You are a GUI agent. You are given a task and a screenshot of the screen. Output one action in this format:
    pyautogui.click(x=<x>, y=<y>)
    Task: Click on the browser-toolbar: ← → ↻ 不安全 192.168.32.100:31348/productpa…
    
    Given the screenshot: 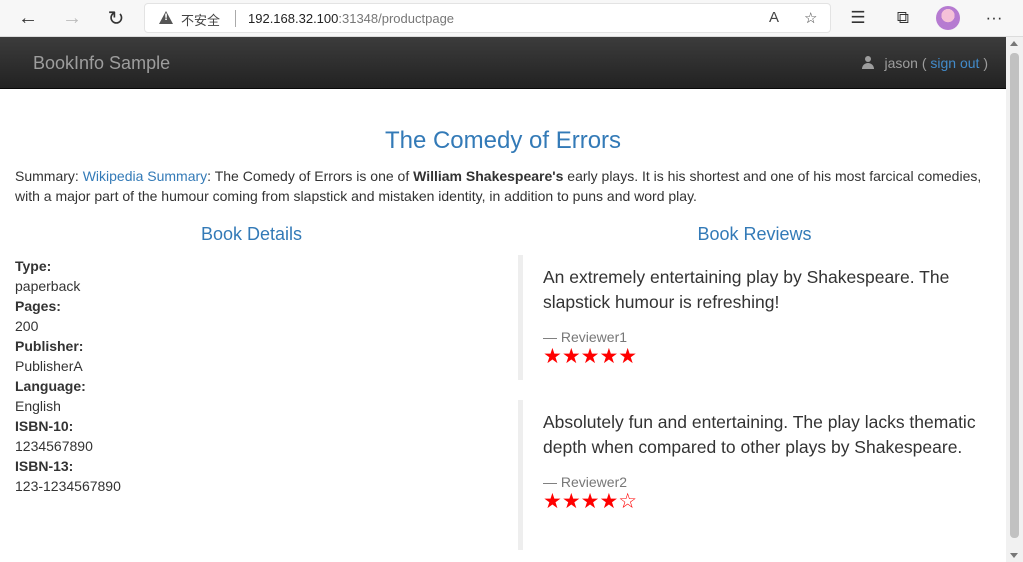 What is the action you would take?
    pyautogui.click(x=511, y=18)
    